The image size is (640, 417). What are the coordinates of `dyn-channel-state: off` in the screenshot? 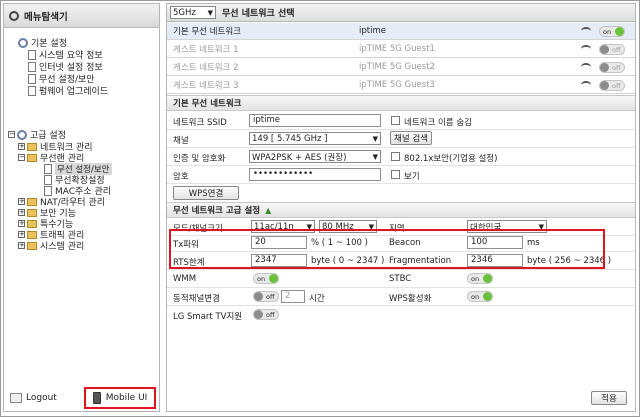 It's located at (270, 296).